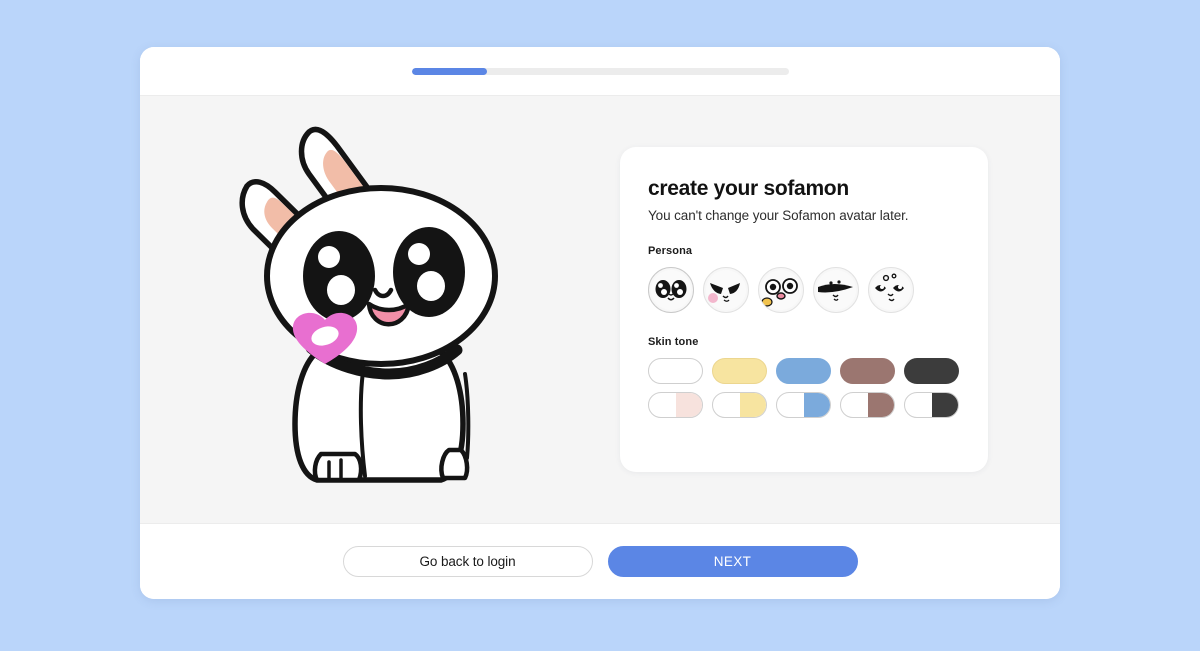  I want to click on skin-tone-row-split, so click(804, 405).